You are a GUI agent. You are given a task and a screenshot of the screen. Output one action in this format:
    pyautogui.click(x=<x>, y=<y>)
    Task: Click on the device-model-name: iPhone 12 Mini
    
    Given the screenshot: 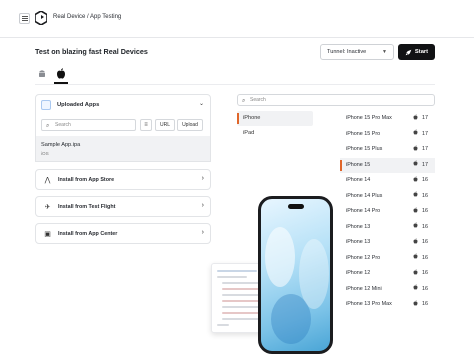 What is the action you would take?
    pyautogui.click(x=364, y=288)
    